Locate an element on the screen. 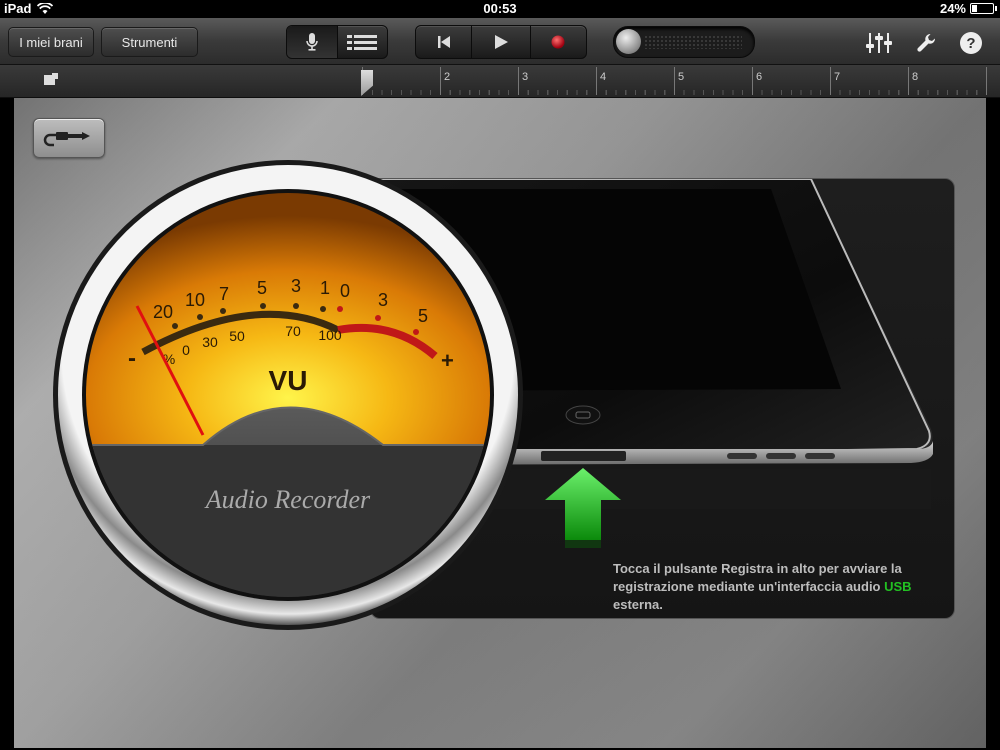 This screenshot has width=1000, height=750. timeline-ruler: 1 2 3 4 5 6 7 8 is located at coordinates (500, 81).